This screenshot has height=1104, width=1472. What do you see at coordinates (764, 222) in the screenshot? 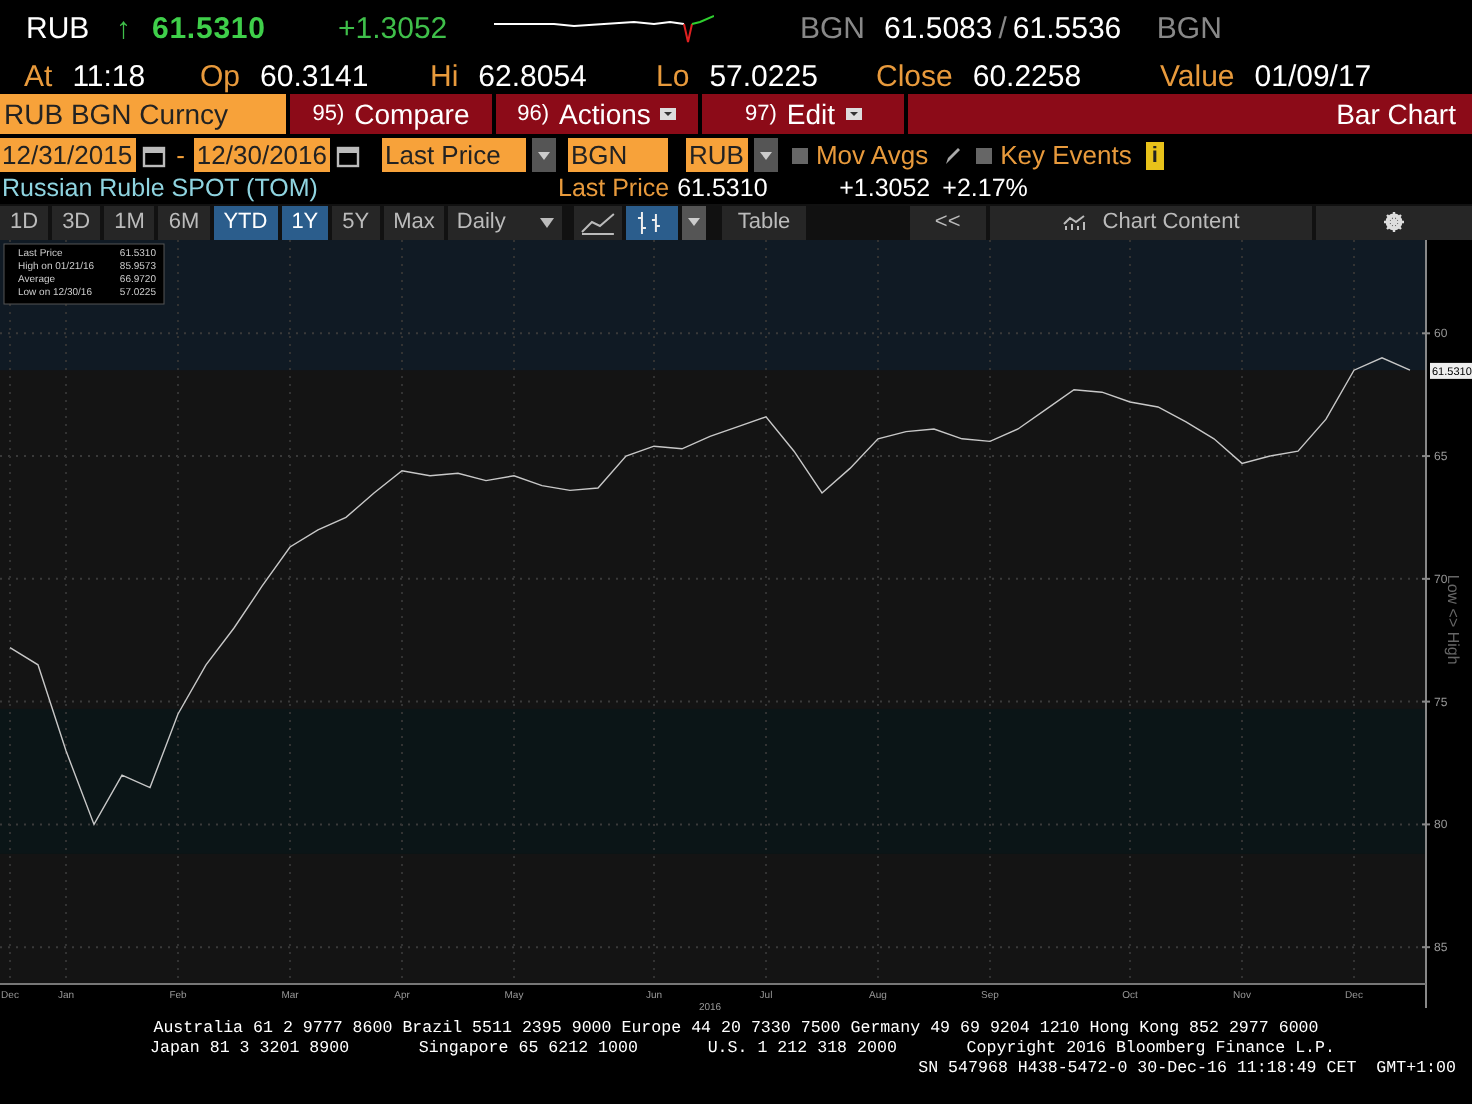
I see `table-button: Table` at bounding box center [764, 222].